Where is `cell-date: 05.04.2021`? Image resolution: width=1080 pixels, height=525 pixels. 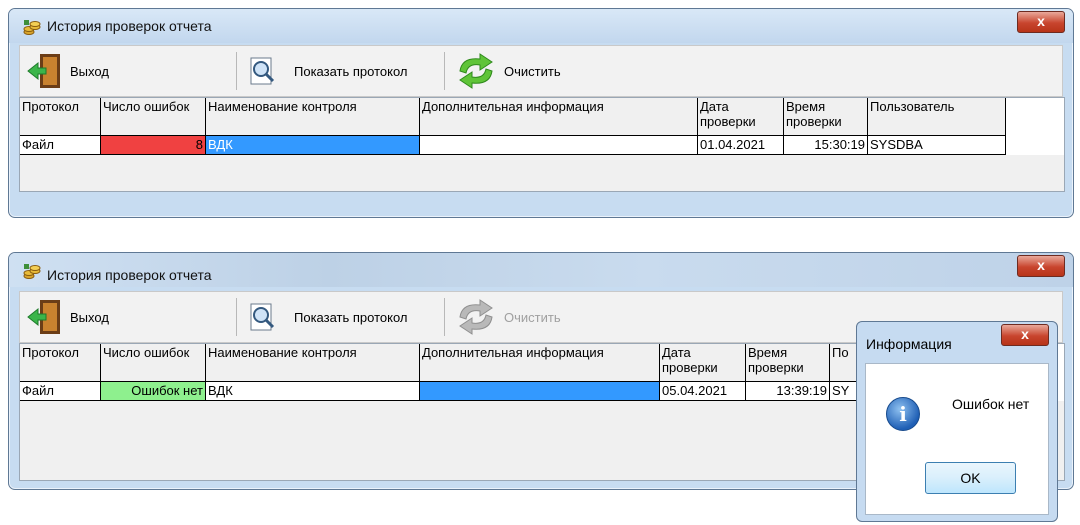
cell-date: 05.04.2021 is located at coordinates (703, 391).